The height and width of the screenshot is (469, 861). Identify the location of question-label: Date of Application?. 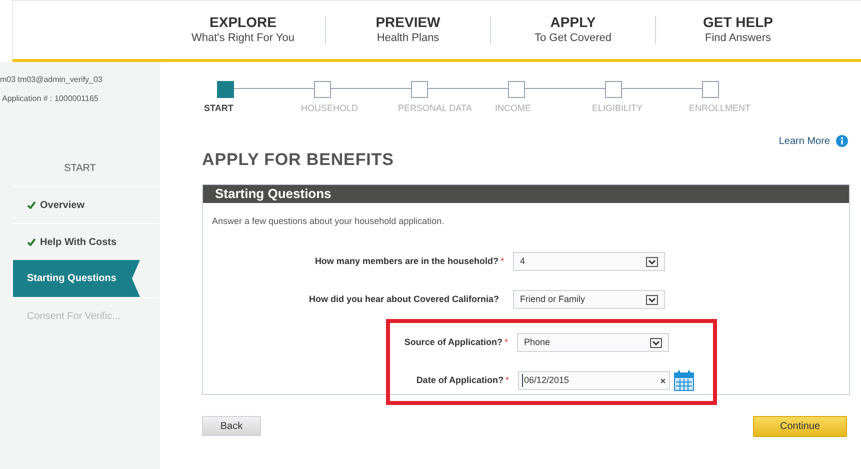
(460, 380).